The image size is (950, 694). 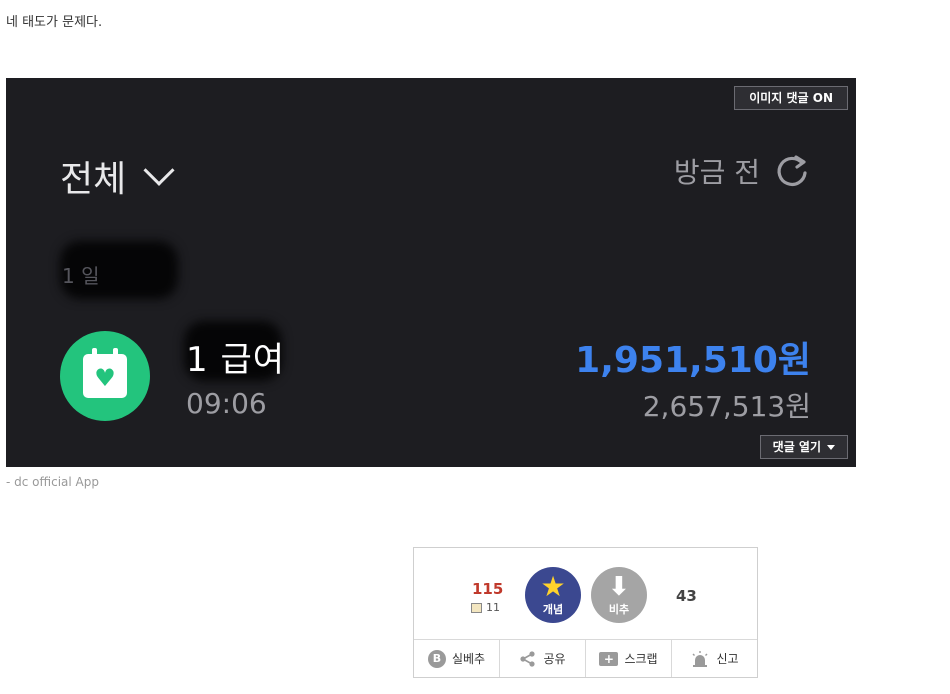 I want to click on filter-dropdown: 전체, so click(x=117, y=176).